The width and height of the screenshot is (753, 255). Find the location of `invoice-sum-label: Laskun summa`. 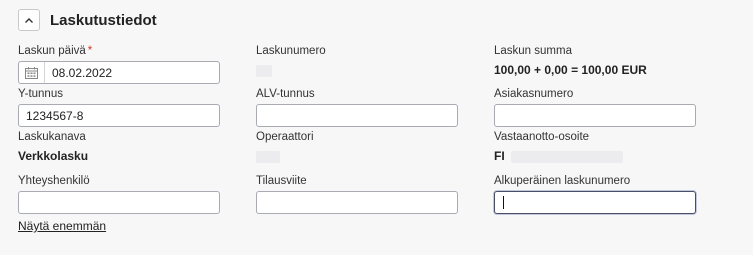

invoice-sum-label: Laskun summa is located at coordinates (533, 51).